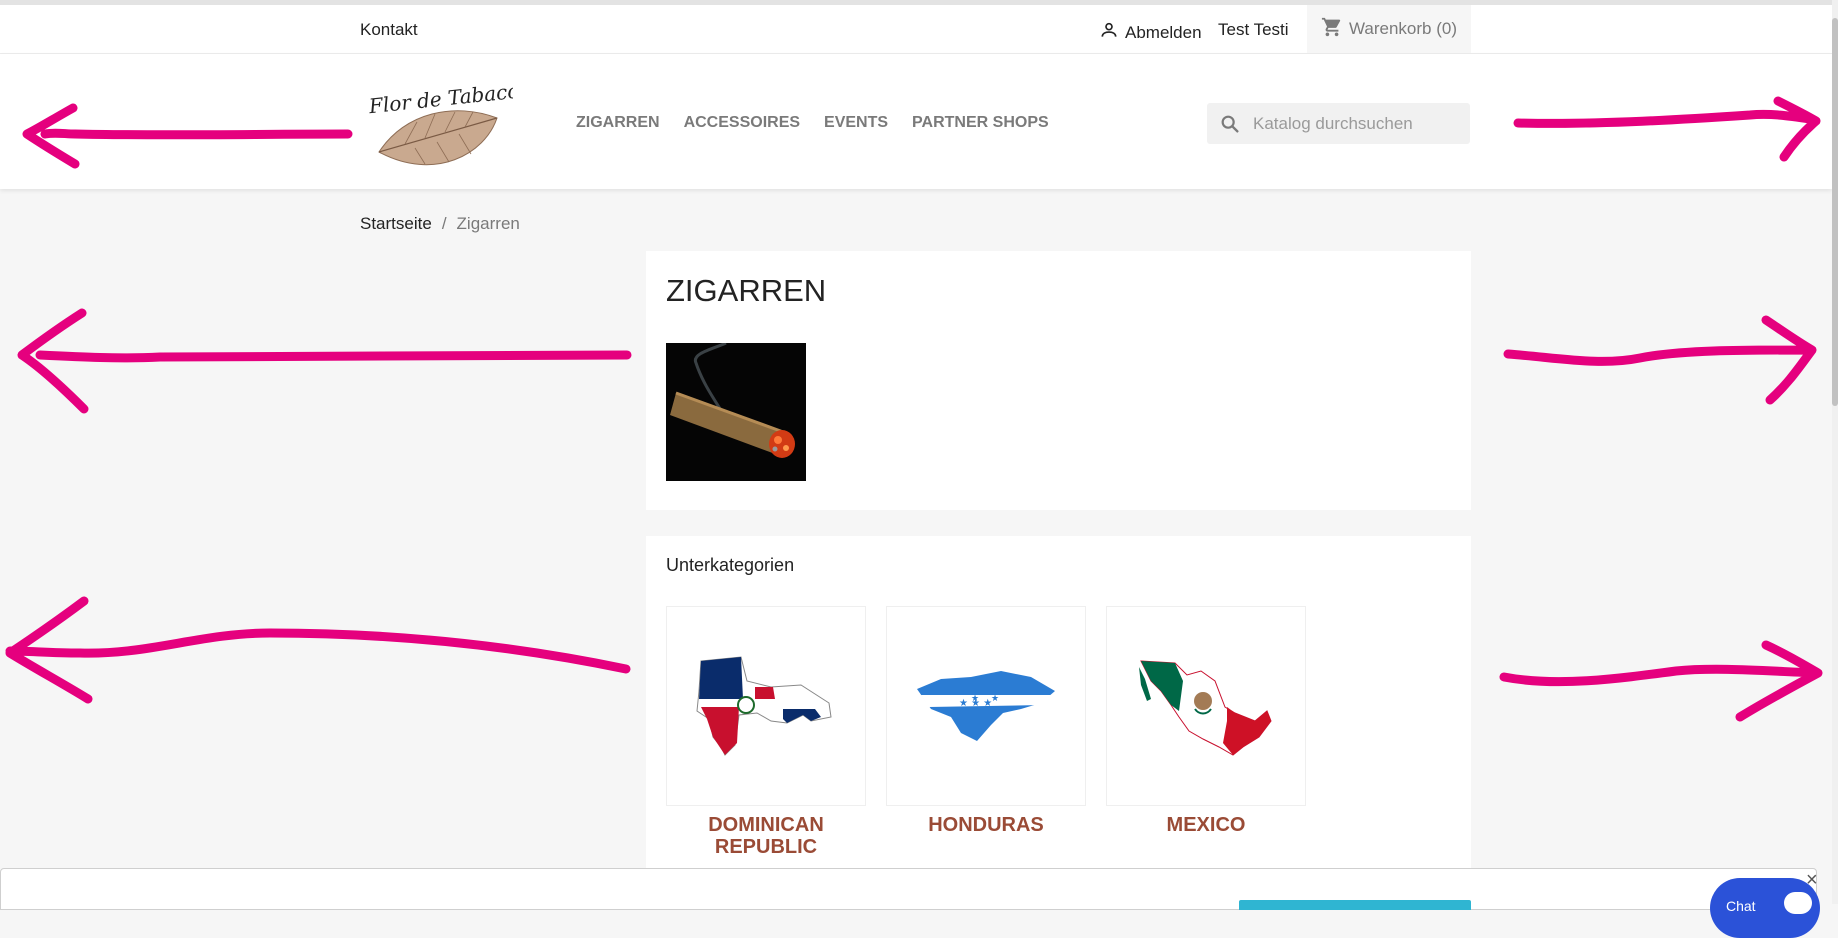 This screenshot has width=1838, height=938. I want to click on subcategory-honduras: ★ ★ ★ ★ ★ HONDURAS, so click(986, 721).